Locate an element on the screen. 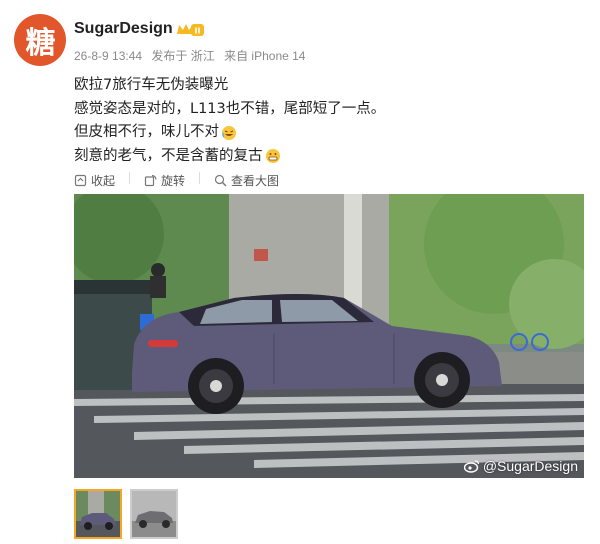 This screenshot has width=600, height=544. post-device: 来自 iPhone 14 is located at coordinates (264, 56).